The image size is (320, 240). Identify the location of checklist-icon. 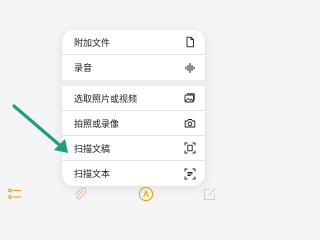
(15, 194).